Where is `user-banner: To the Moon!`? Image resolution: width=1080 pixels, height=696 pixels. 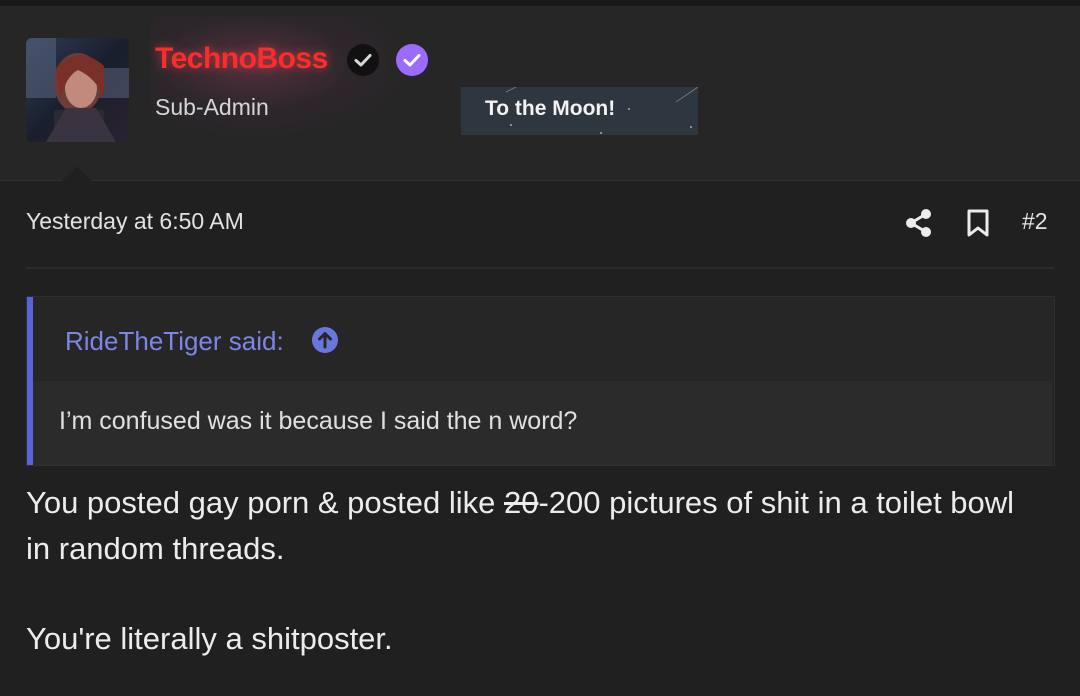 user-banner: To the Moon! is located at coordinates (579, 111).